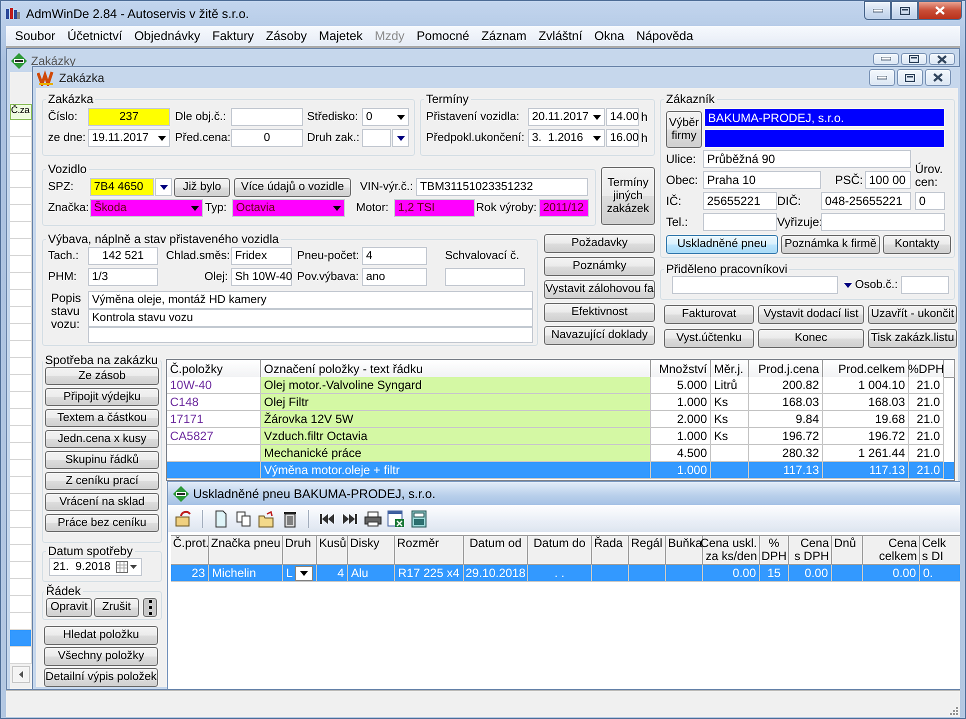 This screenshot has width=966, height=719. Describe the element at coordinates (560, 385) in the screenshot. I see `table-row: 10W-40 Olej motor.-Valvoline Syngard 5.000 Litrů 200.82 1 004.10 21.0` at that location.